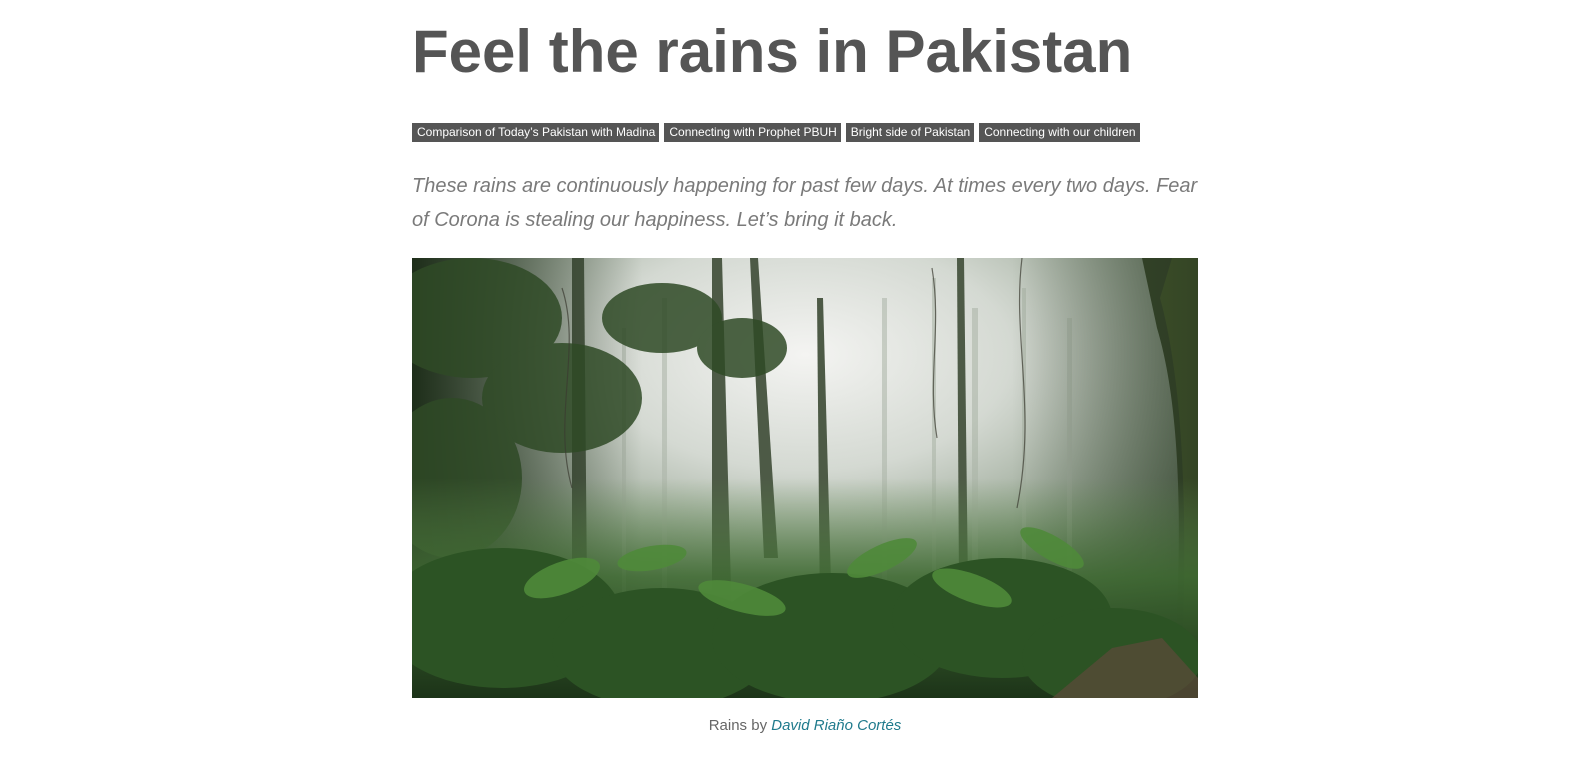 The width and height of the screenshot is (1582, 758). What do you see at coordinates (1059, 132) in the screenshot?
I see `tag-our-children: Connecting with our children` at bounding box center [1059, 132].